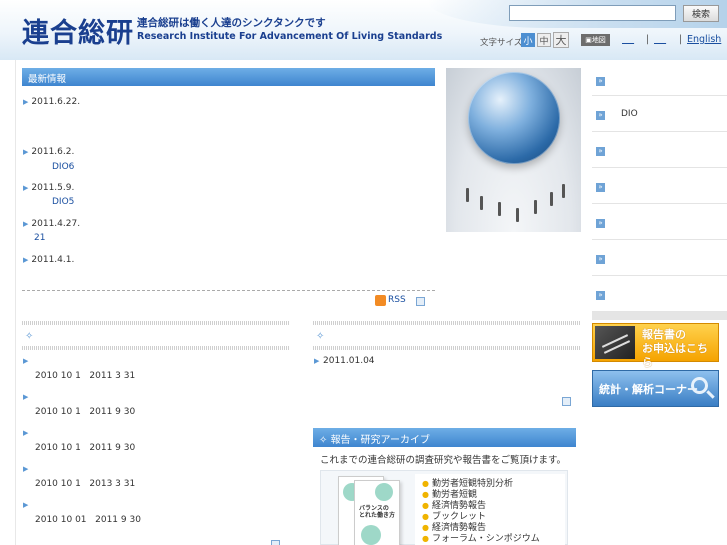 This screenshot has width=727, height=545. Describe the element at coordinates (514, 118) in the screenshot. I see `globe-outline` at that location.